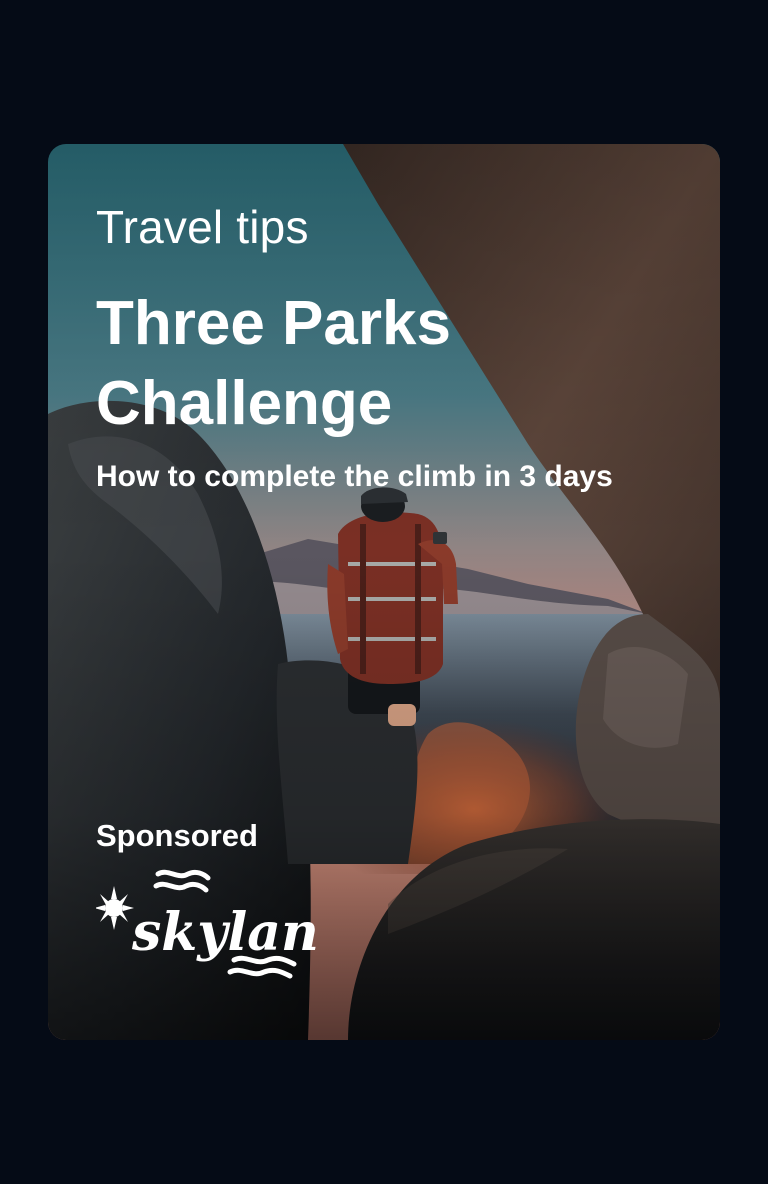 The height and width of the screenshot is (1184, 768). I want to click on sun-burst-icon, so click(115, 908).